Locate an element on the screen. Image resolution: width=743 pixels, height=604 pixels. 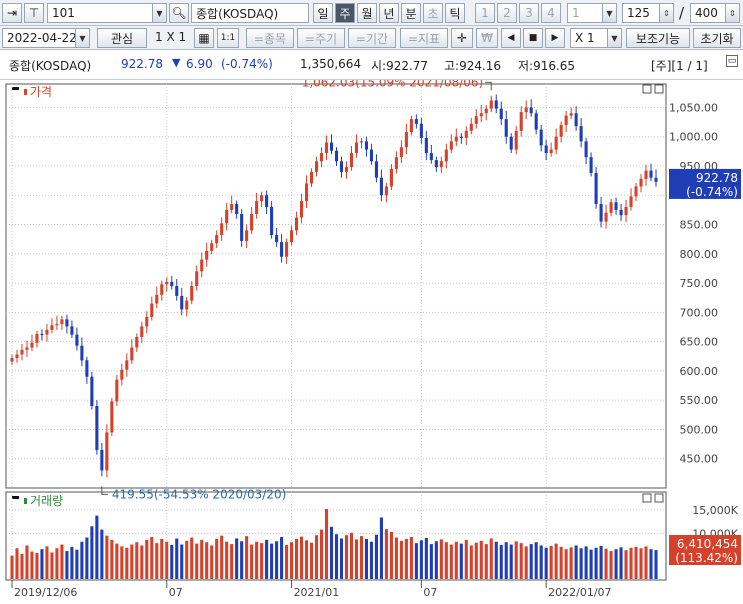
period-button-6: 틱 is located at coordinates (455, 13).